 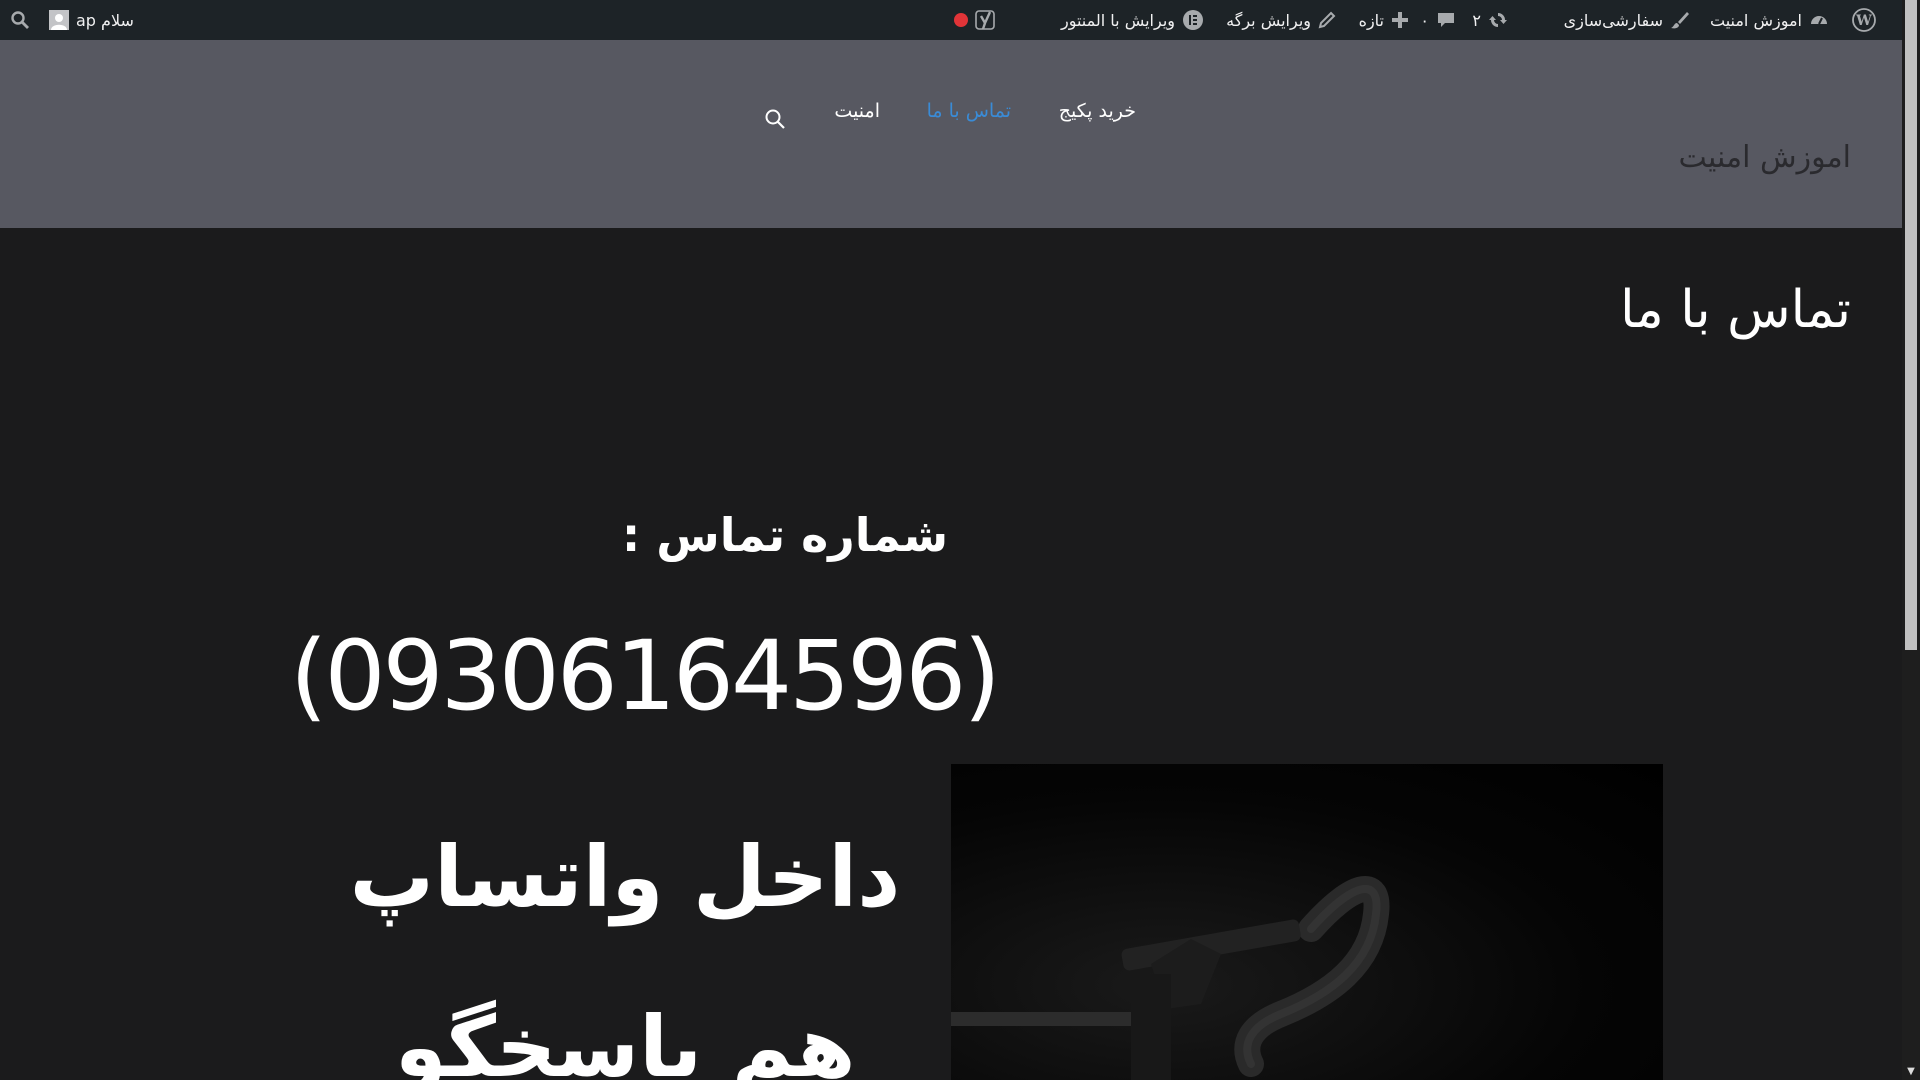 I want to click on nav-item-contact: تماس با ما, so click(x=969, y=111).